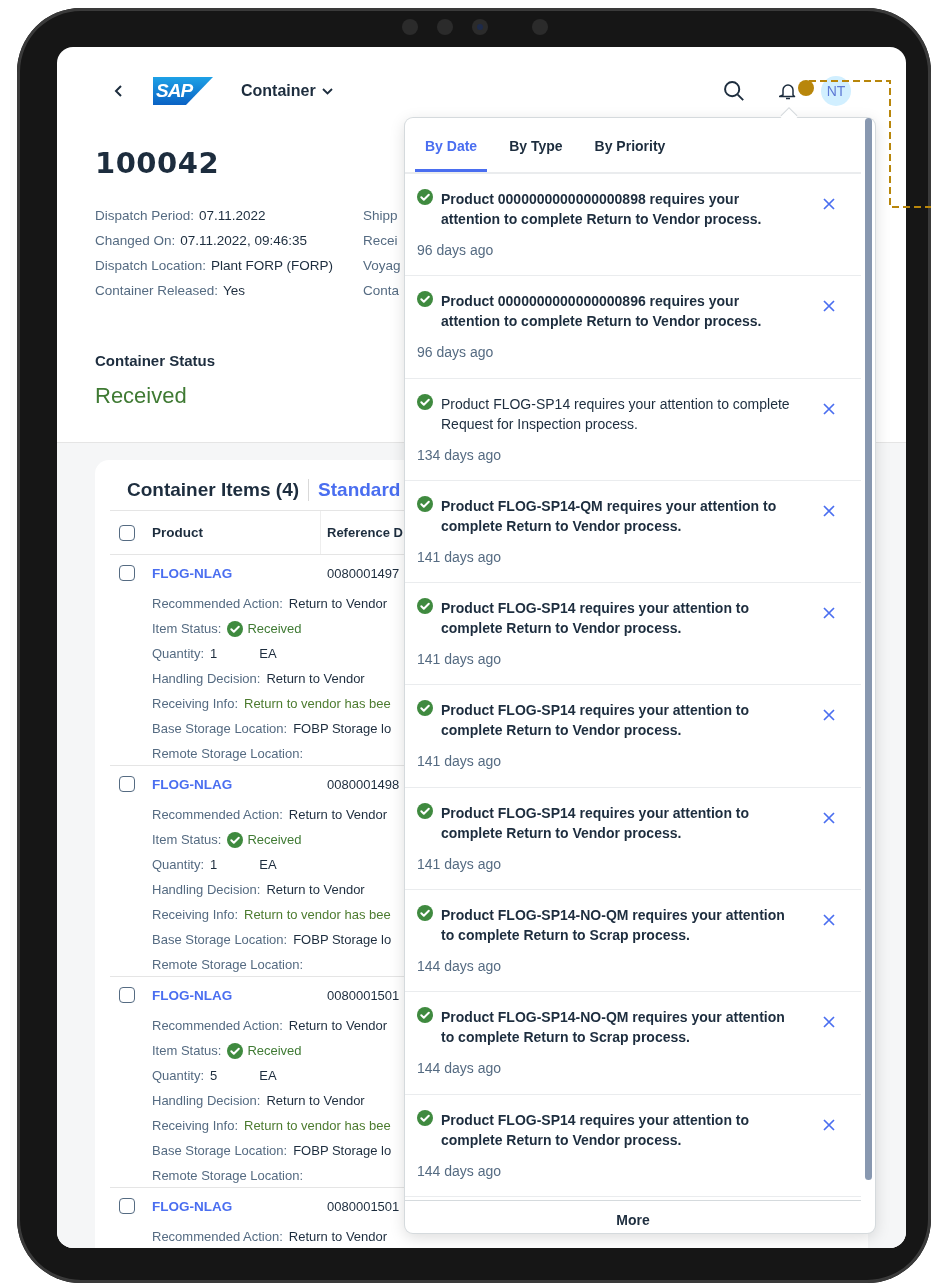 This screenshot has height=1283, width=931. Describe the element at coordinates (243, 240) in the screenshot. I see `attribute-value: 07.11.2022, 09:46:35` at that location.